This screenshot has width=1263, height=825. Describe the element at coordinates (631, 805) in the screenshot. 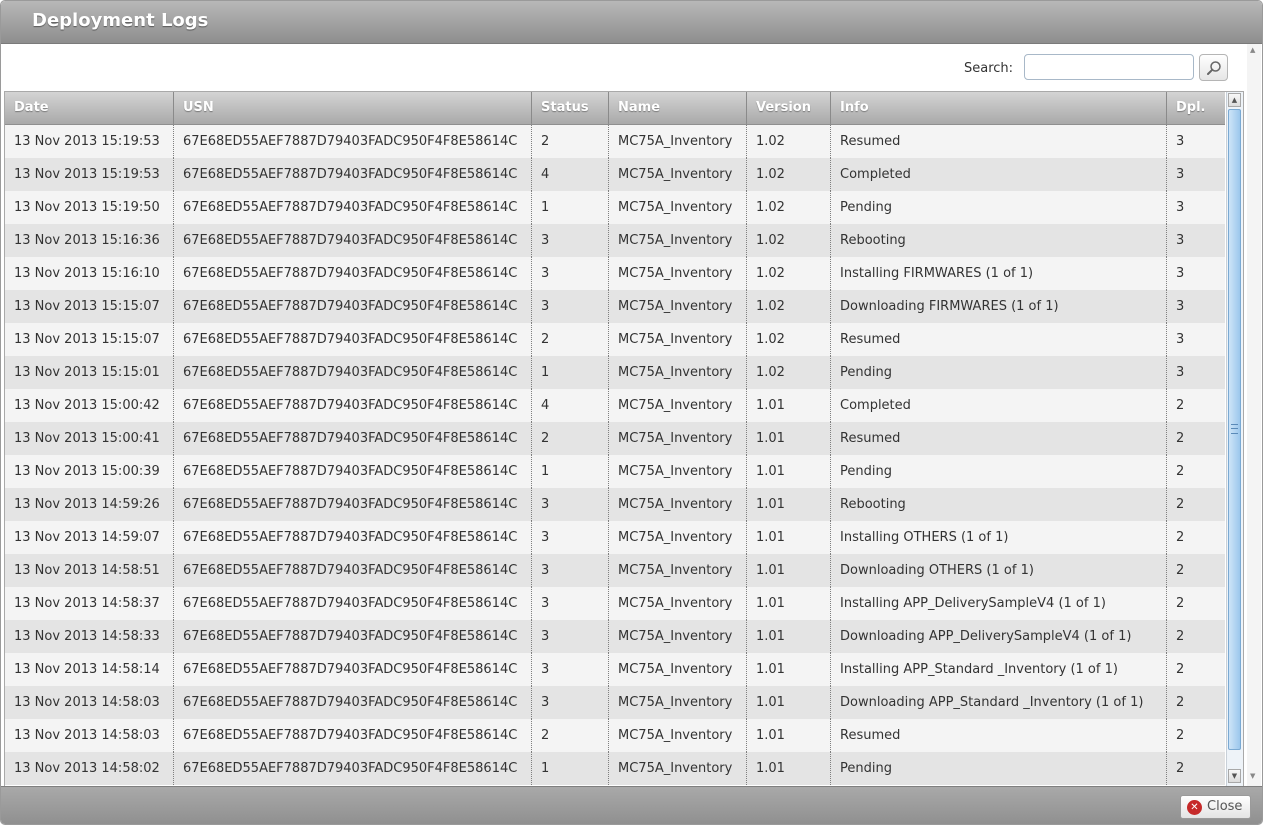

I see `dialog-footer: ✕ Close` at that location.